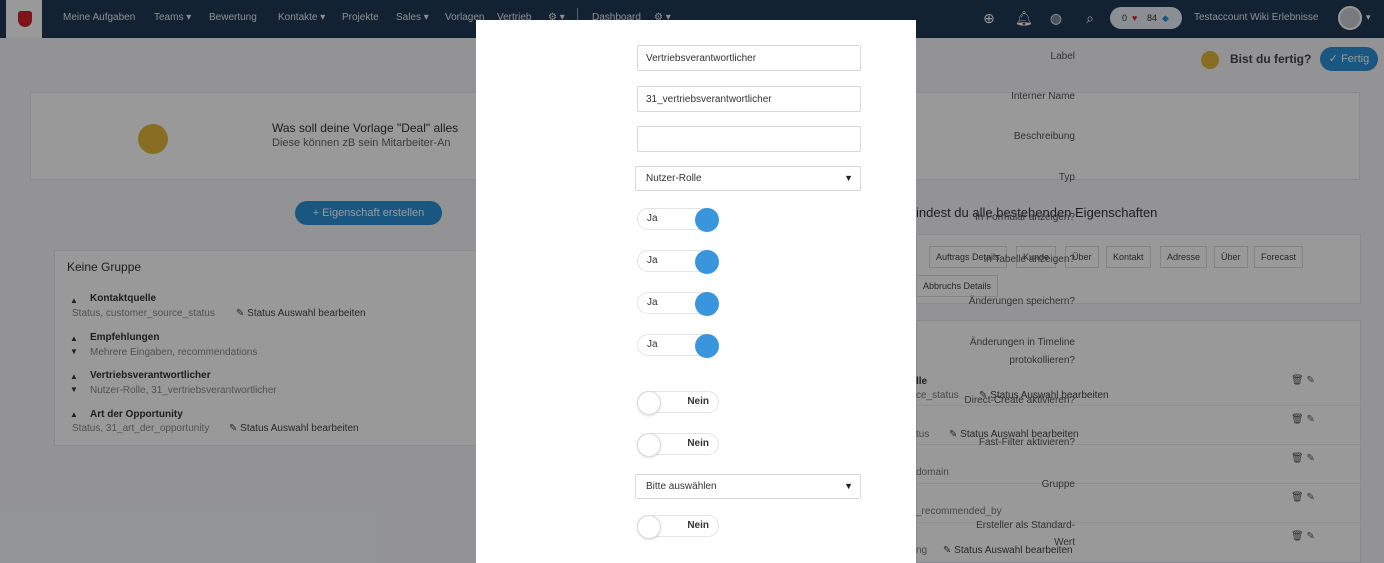 The image size is (1384, 563). What do you see at coordinates (1043, 96) in the screenshot?
I see `internal-name-label: Interner Name` at bounding box center [1043, 96].